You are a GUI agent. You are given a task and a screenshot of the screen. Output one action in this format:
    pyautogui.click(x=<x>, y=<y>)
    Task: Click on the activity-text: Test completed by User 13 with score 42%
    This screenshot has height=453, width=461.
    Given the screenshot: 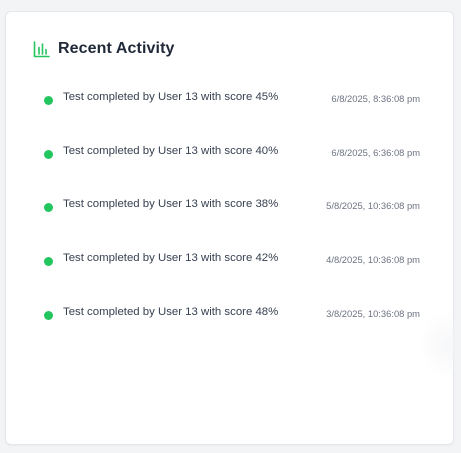 What is the action you would take?
    pyautogui.click(x=171, y=258)
    